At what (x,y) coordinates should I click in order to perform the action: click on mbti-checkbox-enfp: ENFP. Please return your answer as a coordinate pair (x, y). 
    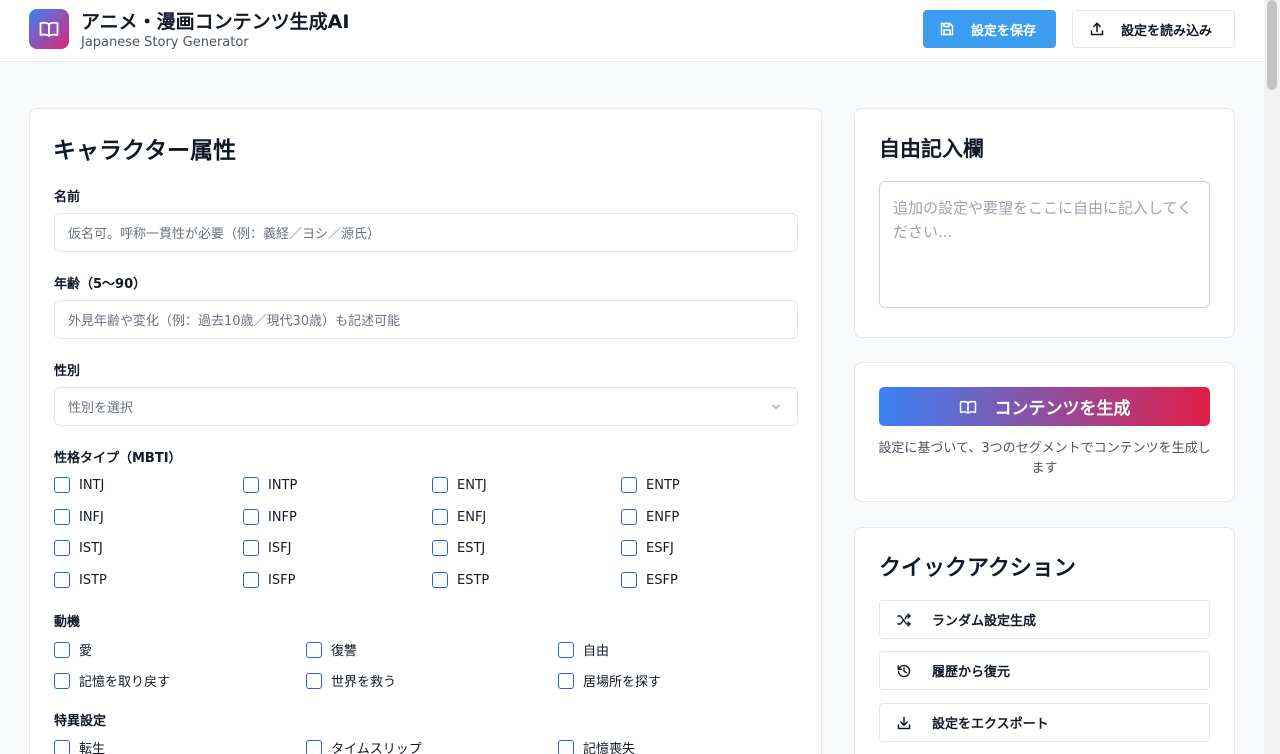
    Looking at the image, I should click on (650, 517).